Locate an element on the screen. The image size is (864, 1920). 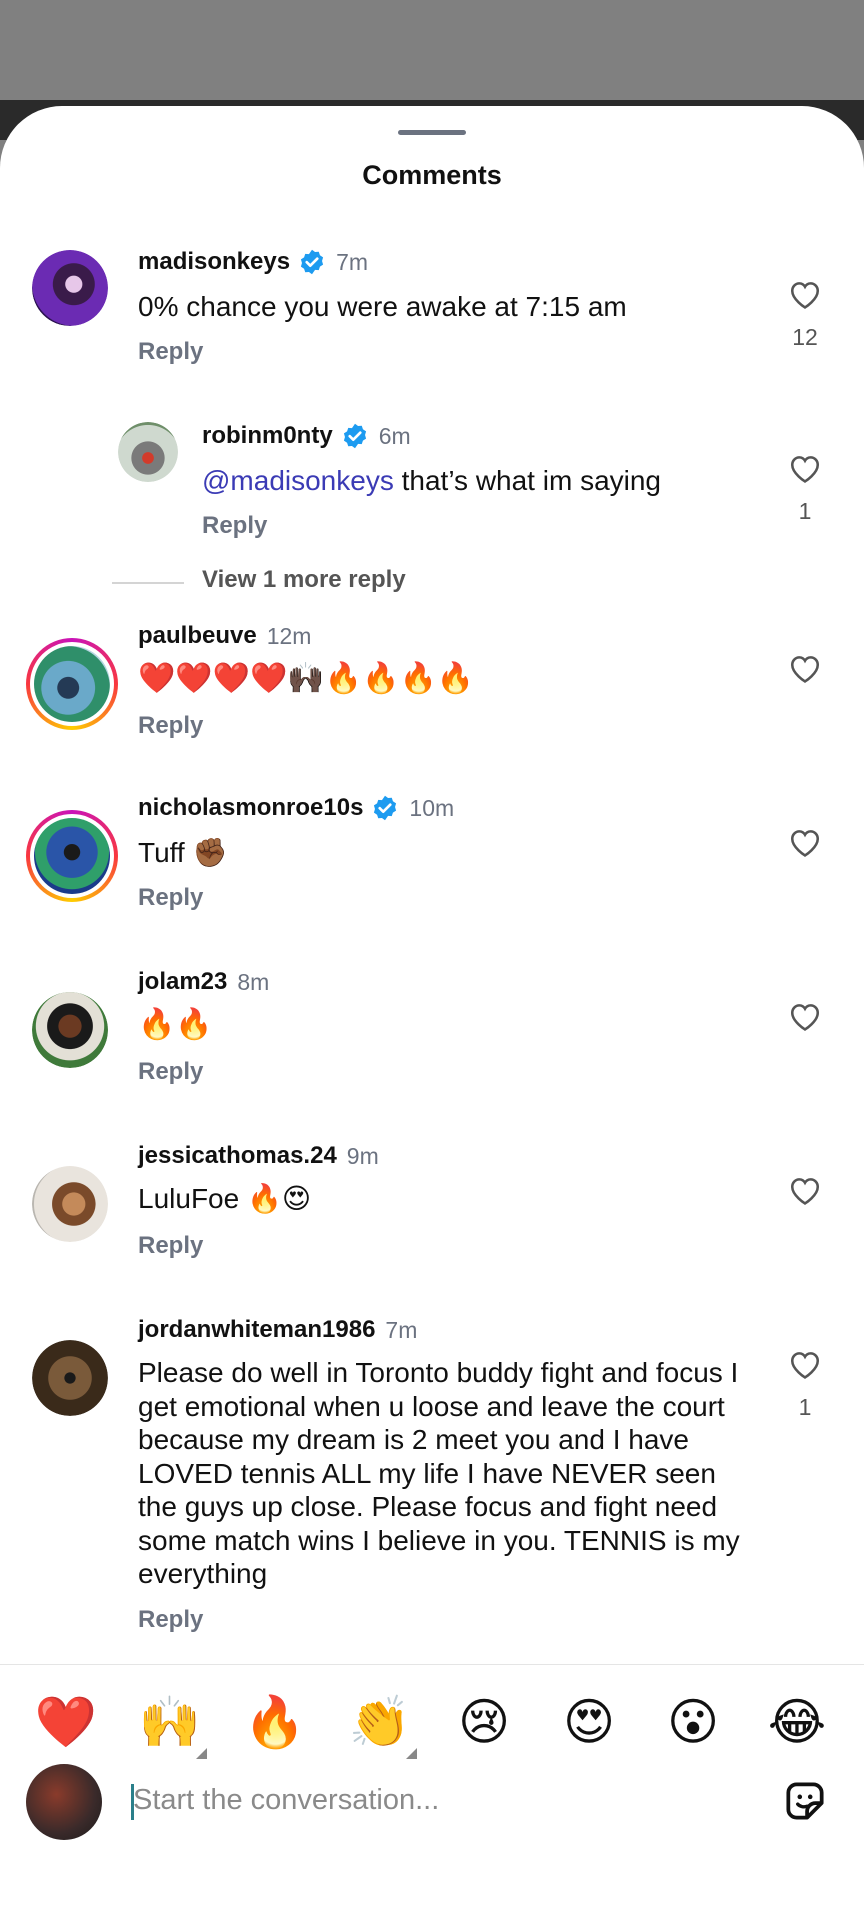
comment-text: LuluFoe 🔥😍 is located at coordinates (225, 1198).